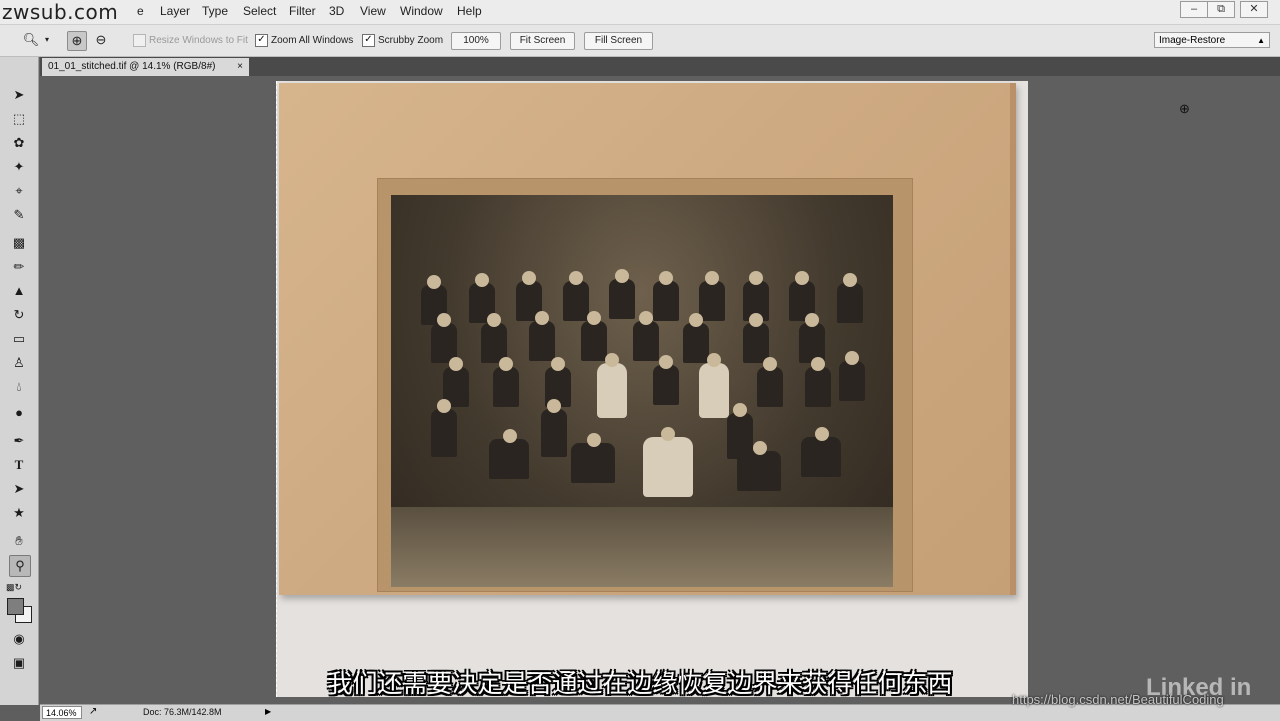 This screenshot has width=1280, height=721. Describe the element at coordinates (259, 11) in the screenshot. I see `menu-select: Select` at that location.